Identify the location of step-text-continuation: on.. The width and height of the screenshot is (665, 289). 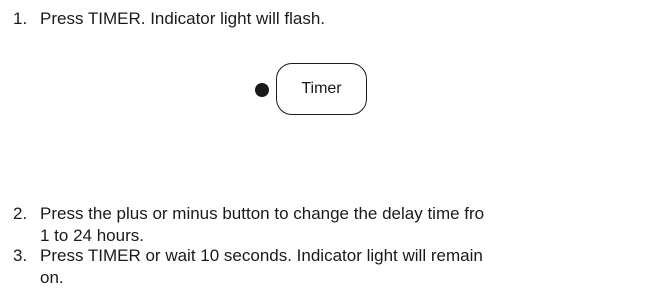
(52, 277).